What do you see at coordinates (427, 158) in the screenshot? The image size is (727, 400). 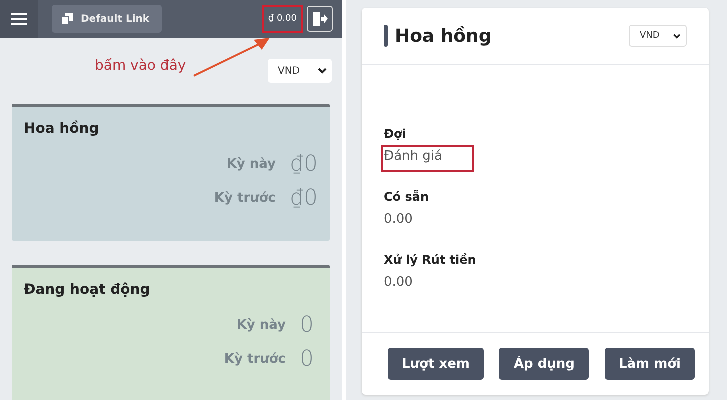 I see `field-value: Đánh giá` at bounding box center [427, 158].